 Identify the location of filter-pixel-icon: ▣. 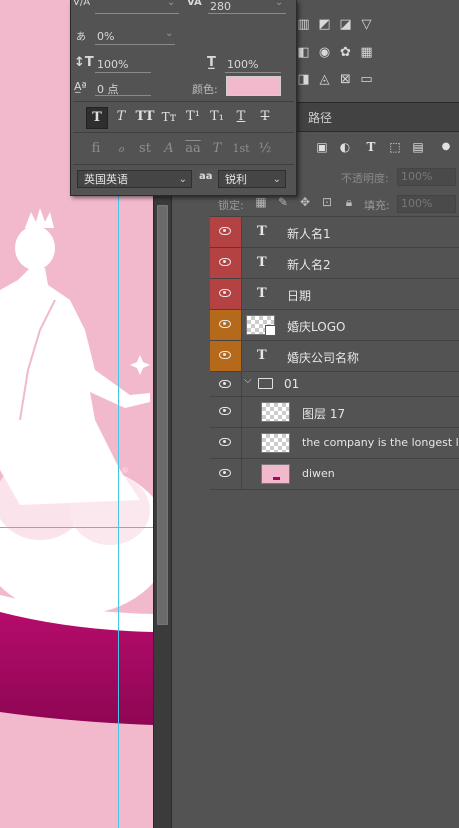
(322, 147).